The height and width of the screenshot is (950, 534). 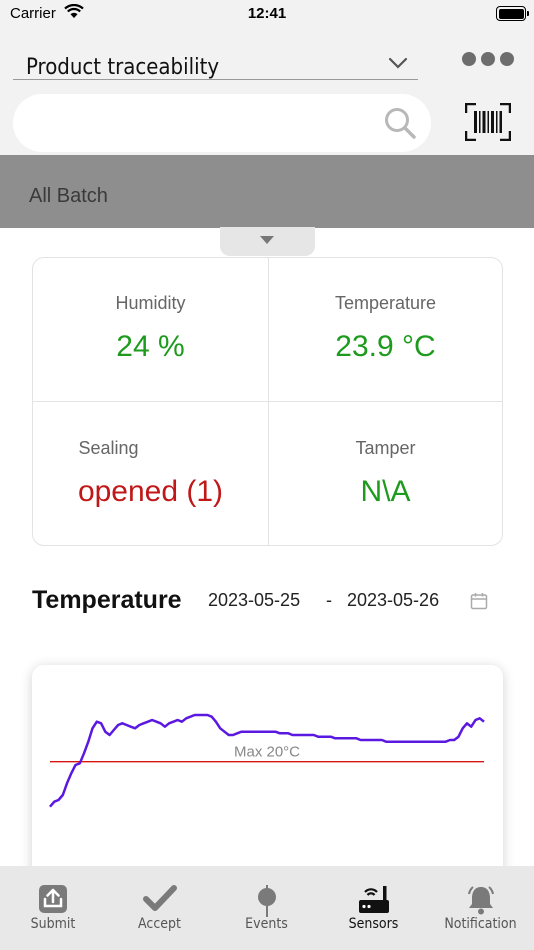 I want to click on collapse-handle, so click(x=267, y=241).